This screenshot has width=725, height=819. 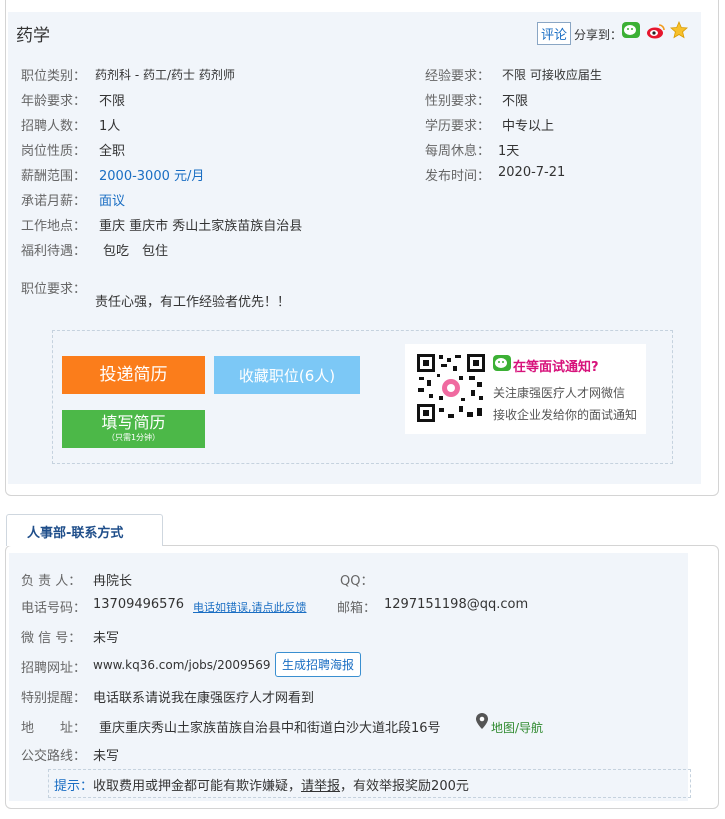 I want to click on address-value: 重庆重庆秀山土家族苗族自治县中和街道白沙大道北段16号, so click(x=270, y=728).